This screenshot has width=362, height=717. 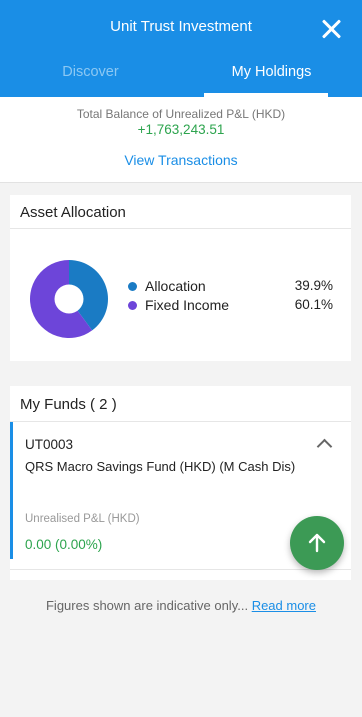 I want to click on legend-item-allocation: Allocation 39.9%, so click(x=230, y=286).